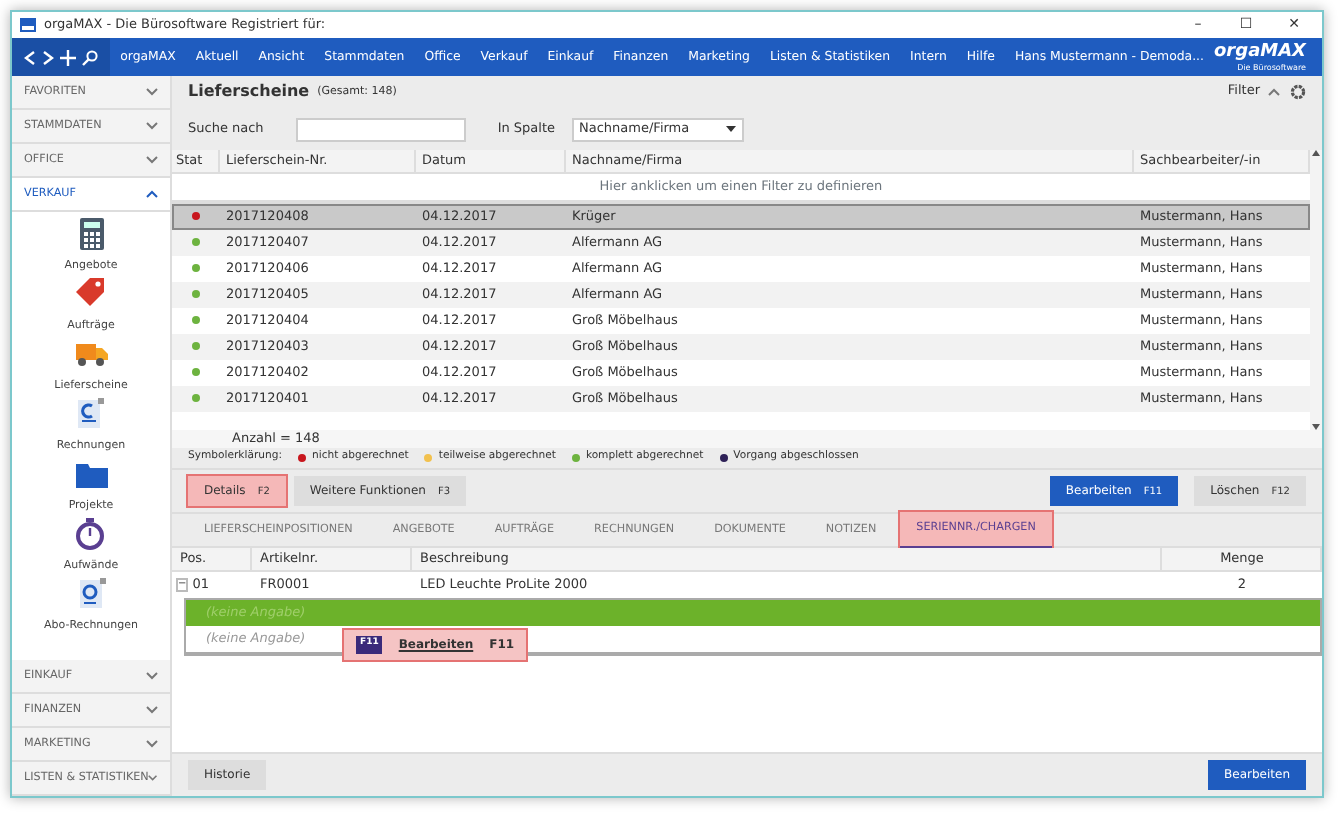  Describe the element at coordinates (91, 354) in the screenshot. I see `truck-icon` at that location.